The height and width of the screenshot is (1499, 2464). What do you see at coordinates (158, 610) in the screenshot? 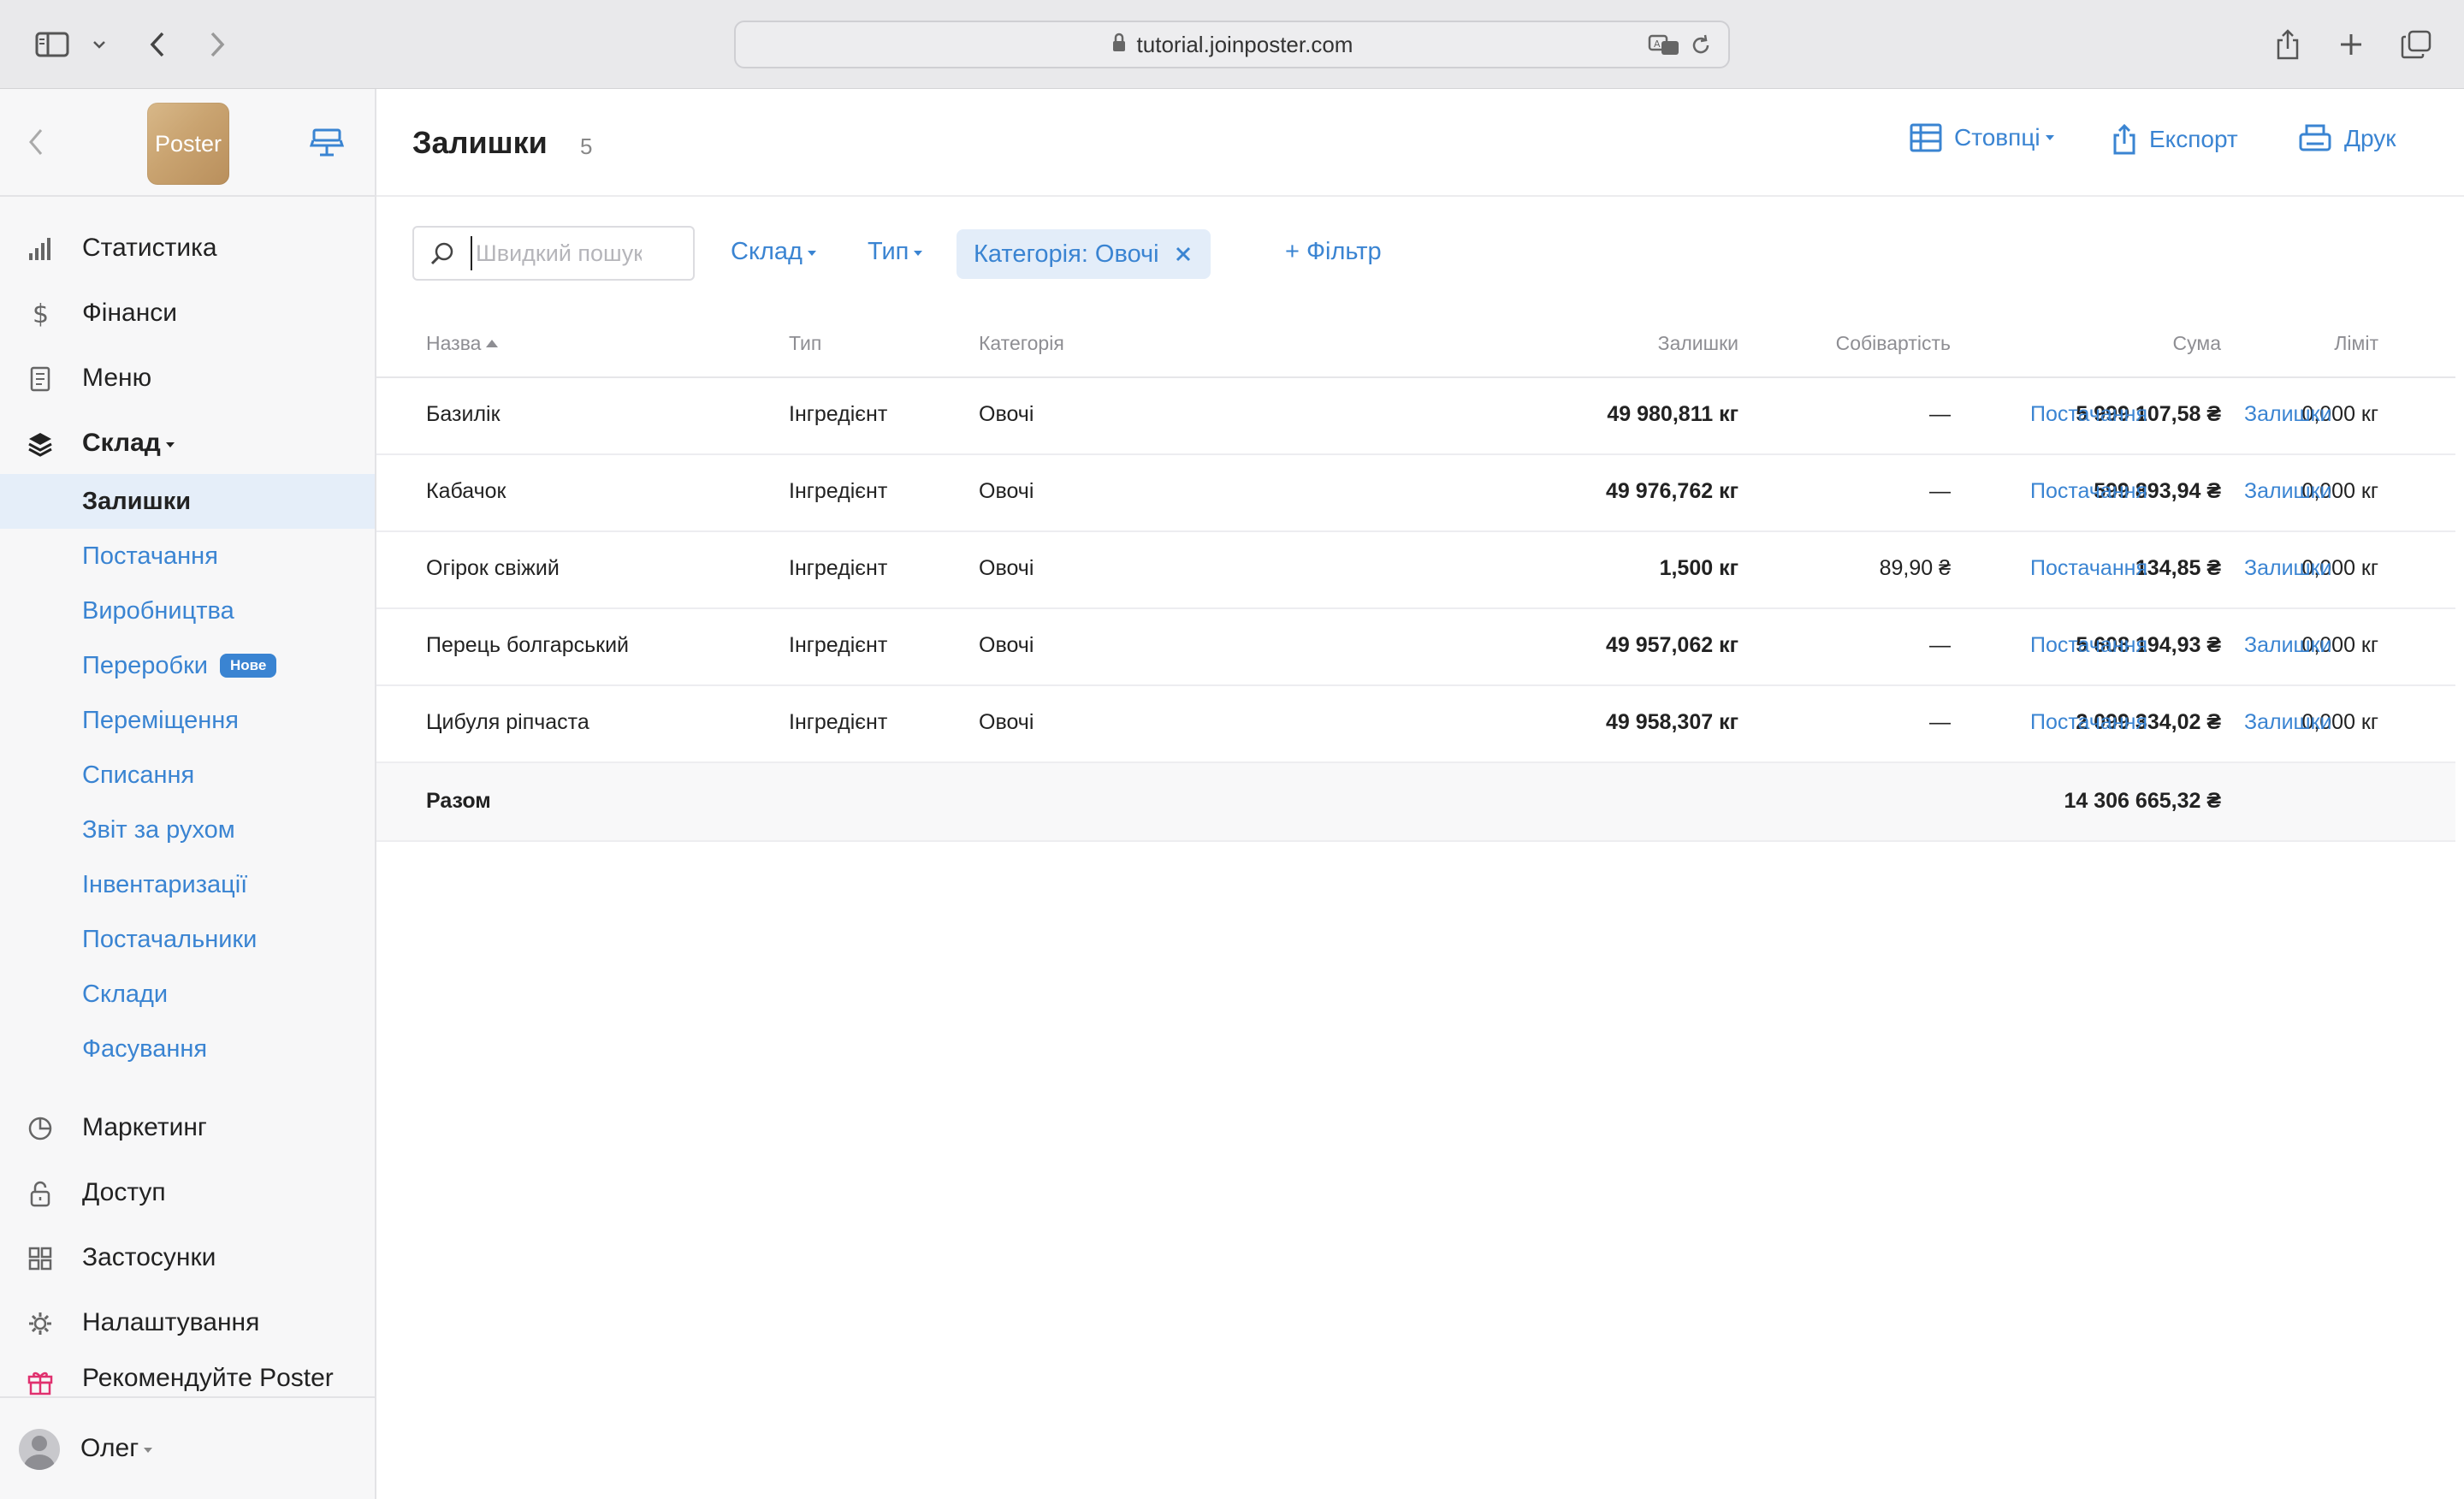
I see `sidebar-item-label: Виробництва` at bounding box center [158, 610].